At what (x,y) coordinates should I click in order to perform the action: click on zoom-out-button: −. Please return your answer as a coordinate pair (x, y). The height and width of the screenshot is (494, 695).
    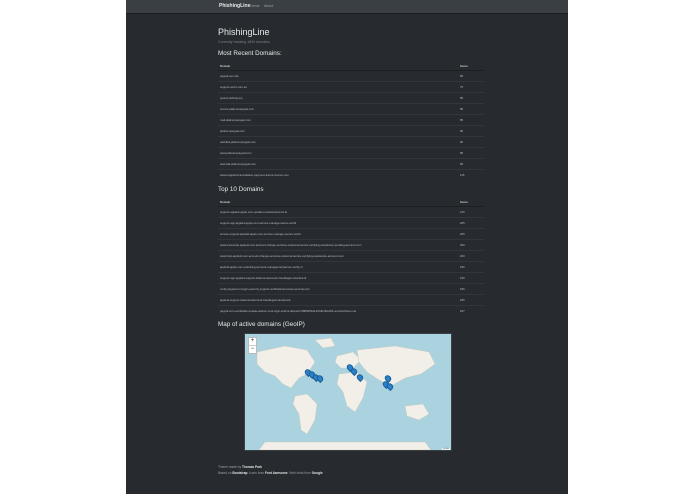
    Looking at the image, I should click on (252, 349).